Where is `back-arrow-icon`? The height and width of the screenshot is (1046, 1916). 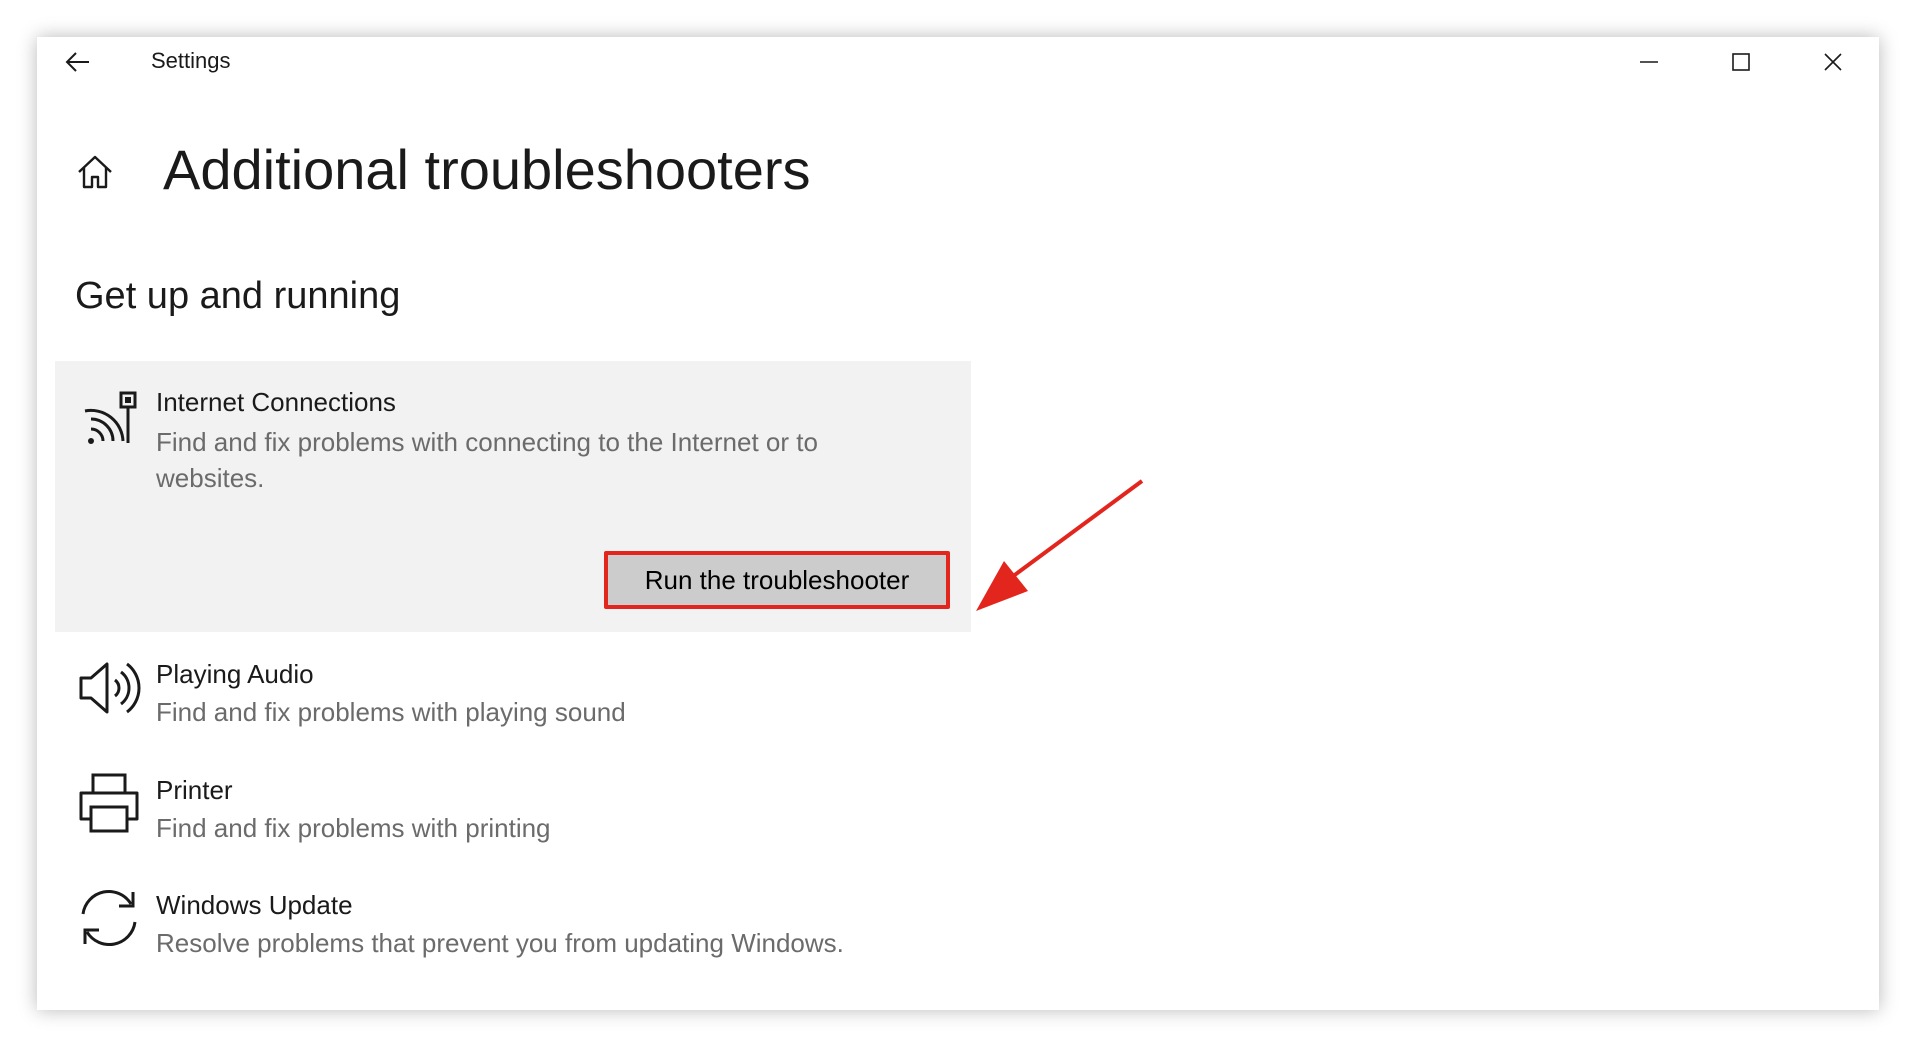
back-arrow-icon is located at coordinates (77, 62).